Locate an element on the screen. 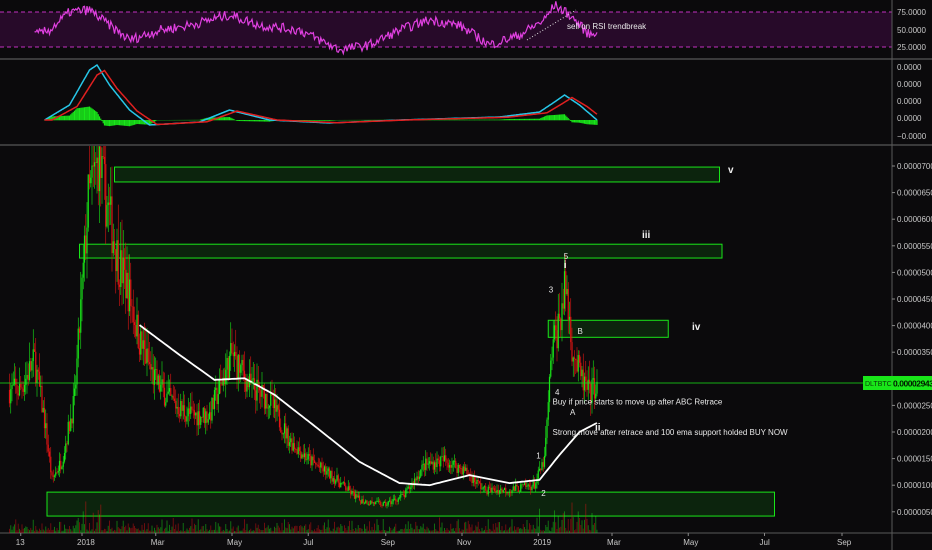 The height and width of the screenshot is (550, 932). price-axis-label: 0.00005000 is located at coordinates (914, 272).